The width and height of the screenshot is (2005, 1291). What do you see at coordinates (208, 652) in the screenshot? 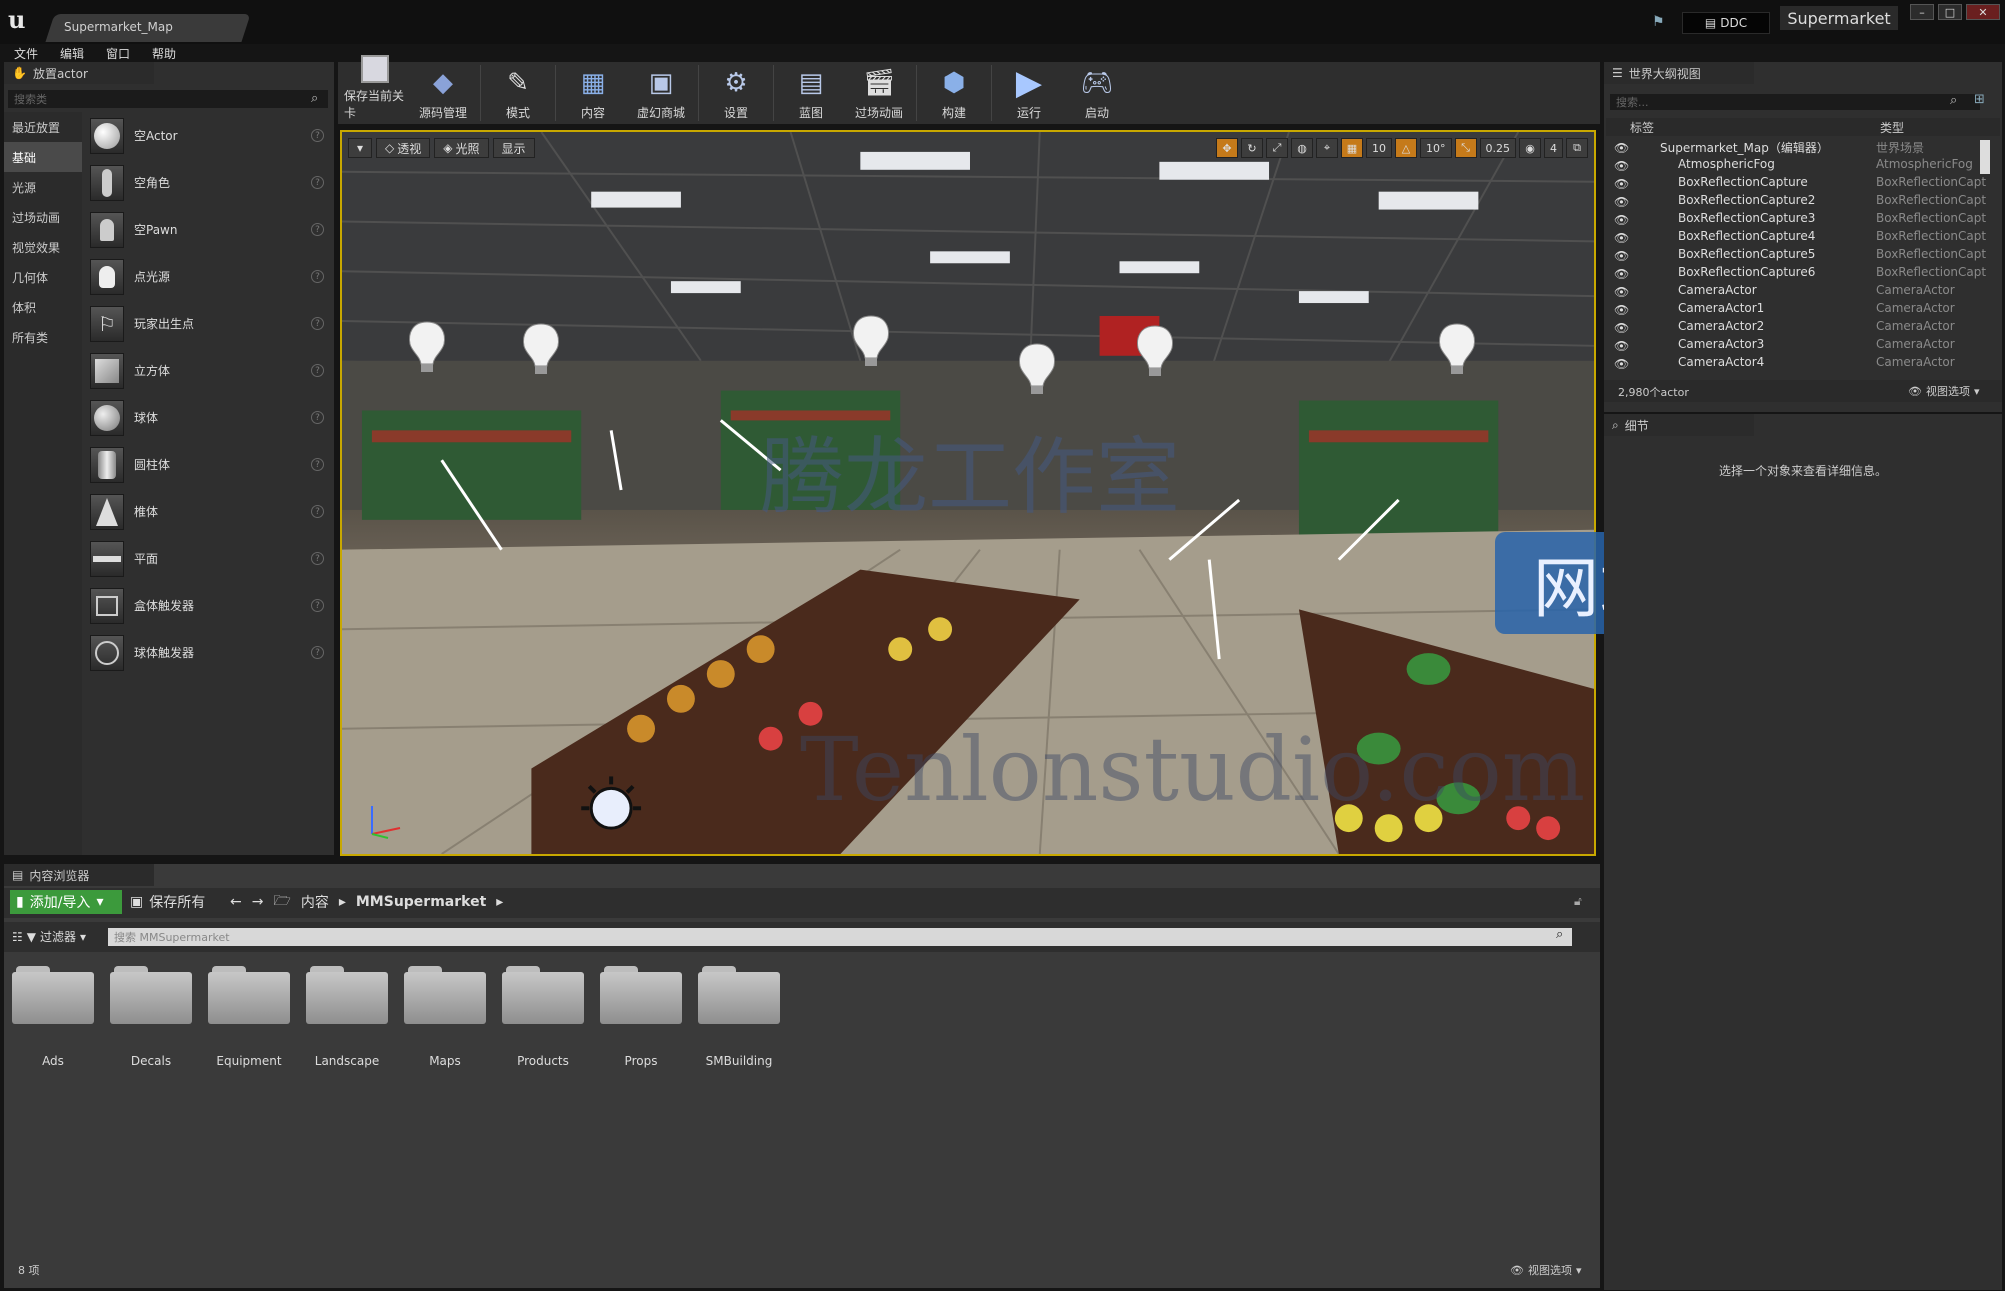
I see `actor-sphere-trigger: 球体触发器?` at bounding box center [208, 652].